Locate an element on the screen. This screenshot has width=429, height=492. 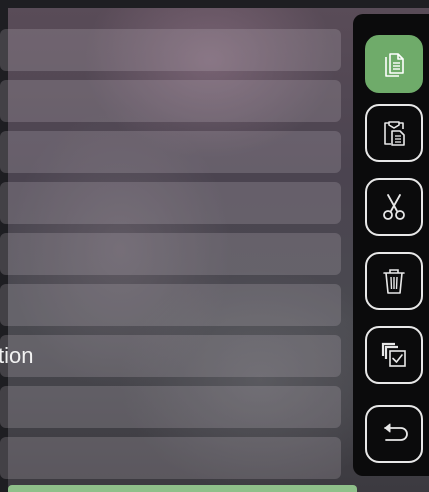
trash-icon is located at coordinates (394, 281).